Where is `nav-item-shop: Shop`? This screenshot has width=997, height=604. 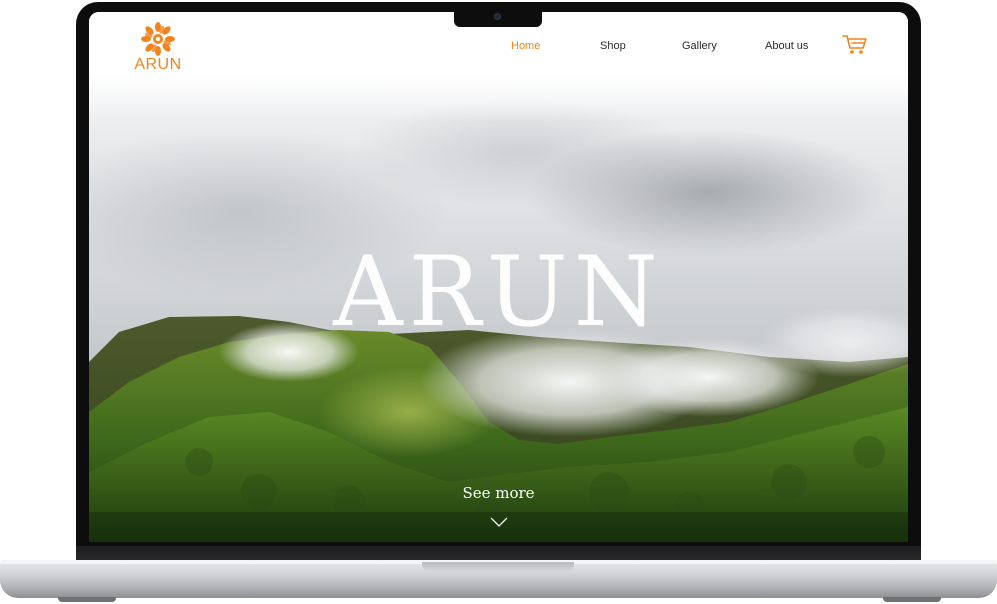
nav-item-shop: Shop is located at coordinates (613, 46).